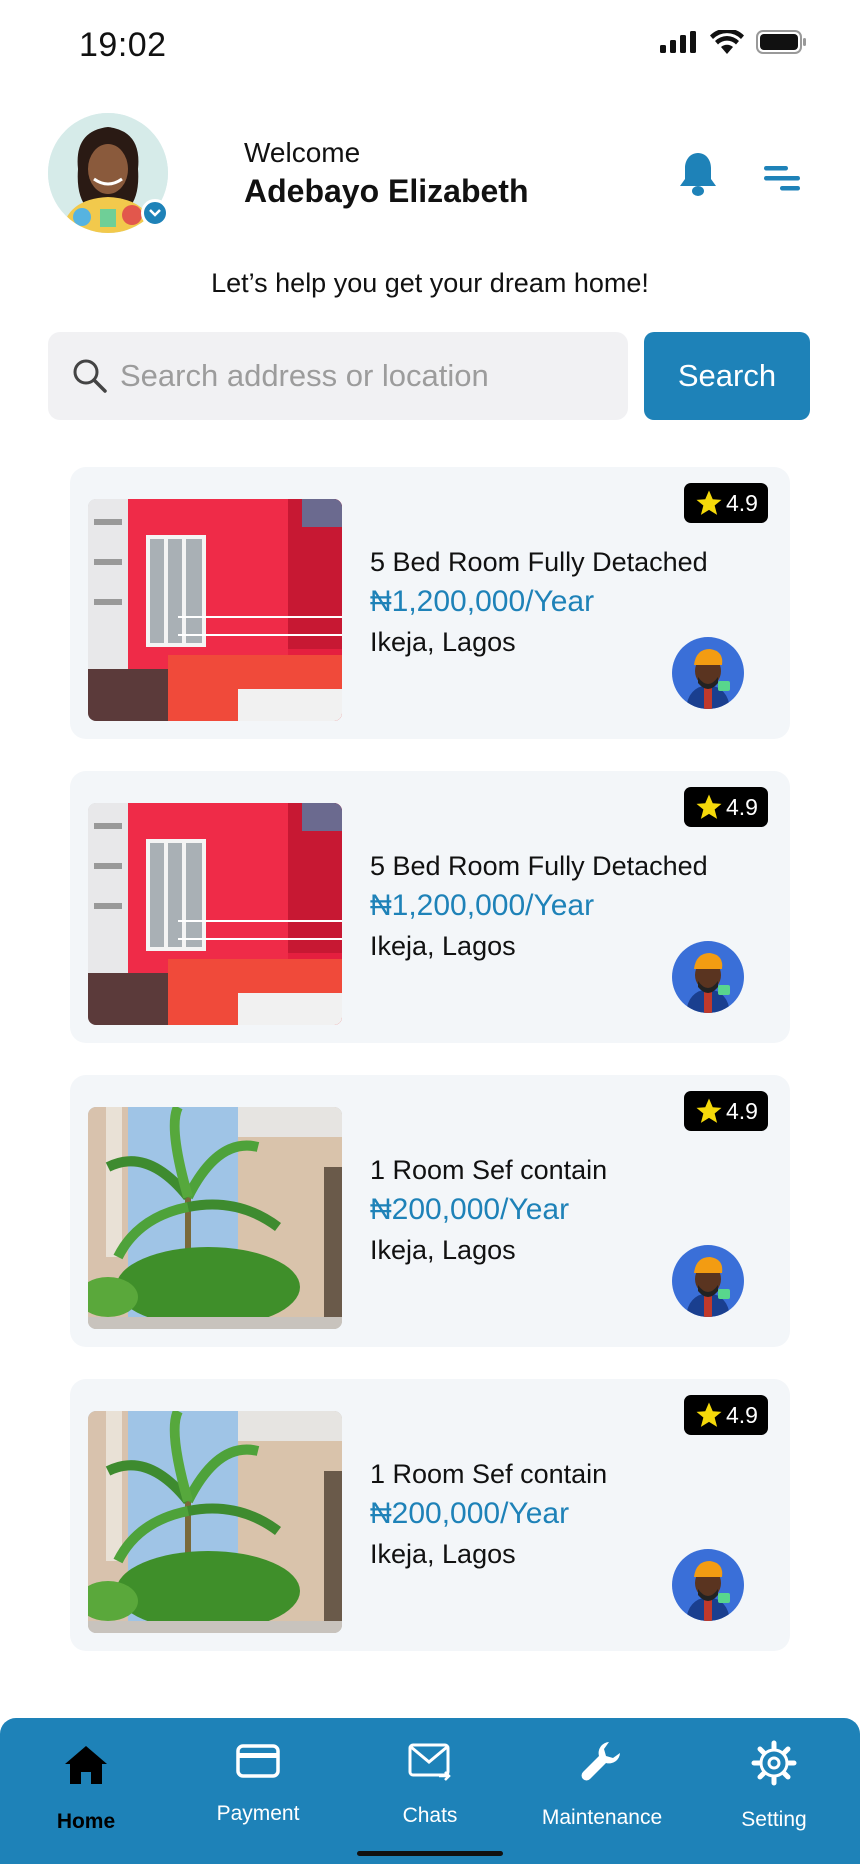 The width and height of the screenshot is (860, 1864). I want to click on nav-label: Payment, so click(258, 1813).